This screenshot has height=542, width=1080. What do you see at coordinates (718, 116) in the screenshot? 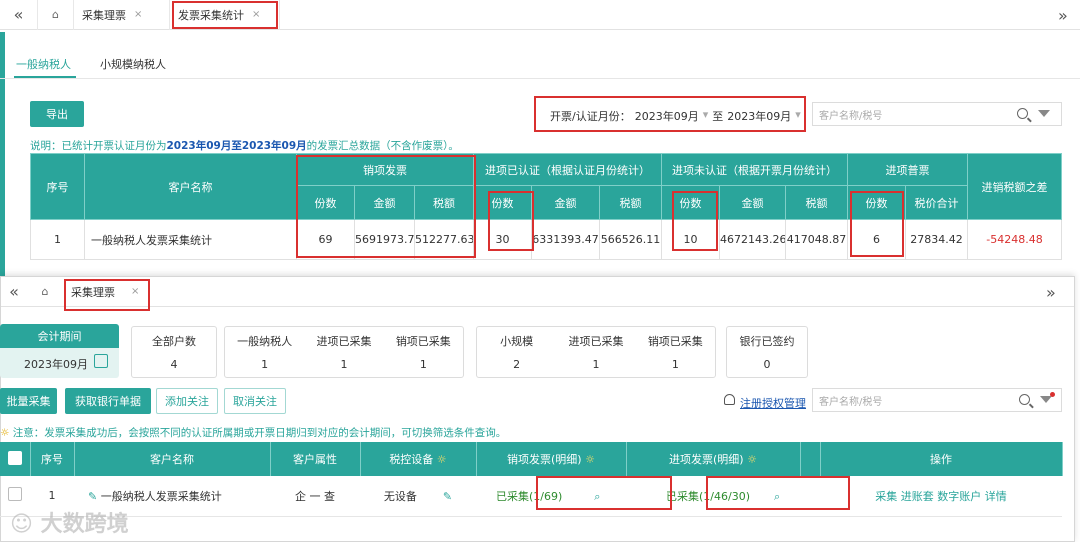
I see `period-to-word: 至` at bounding box center [718, 116].